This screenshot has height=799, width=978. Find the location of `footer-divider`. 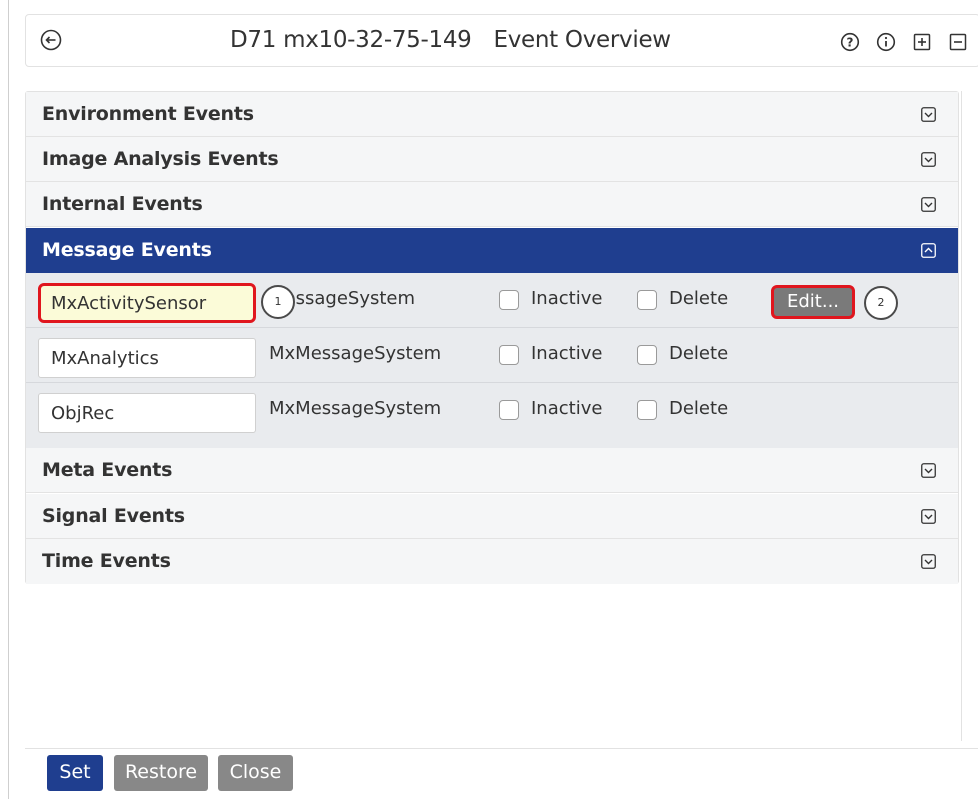

footer-divider is located at coordinates (501, 748).